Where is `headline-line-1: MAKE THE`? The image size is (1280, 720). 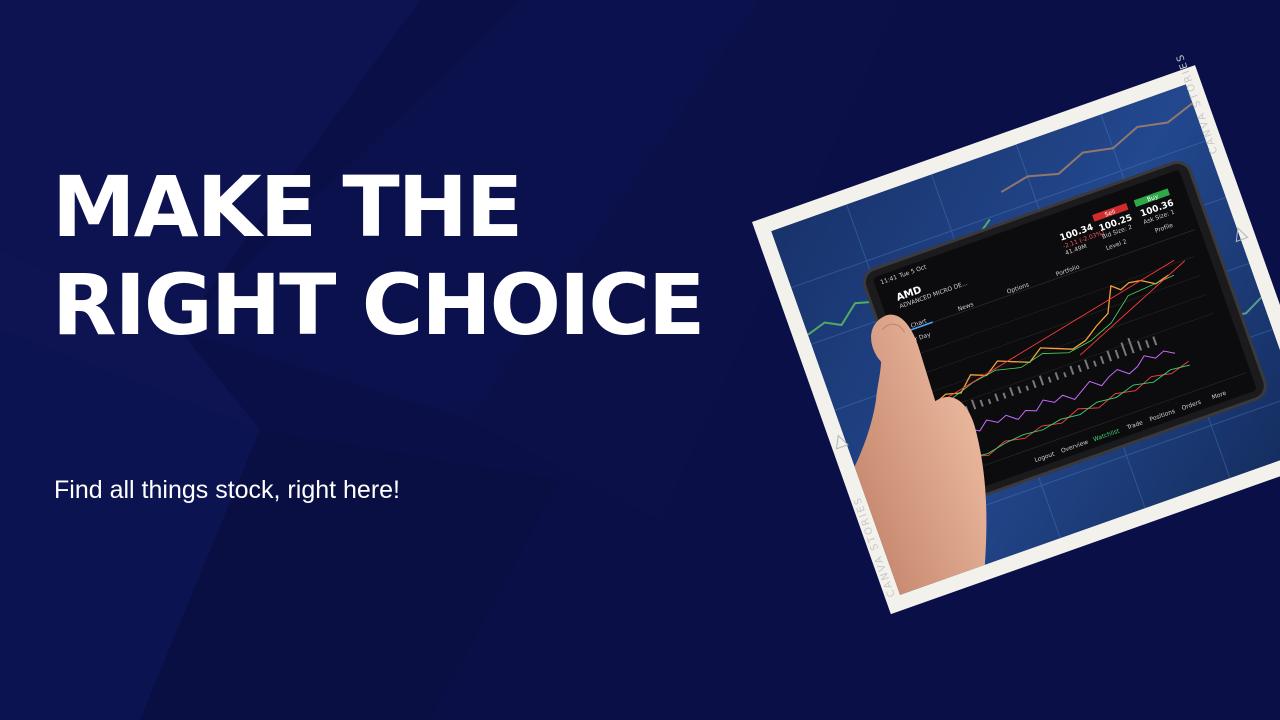
headline-line-1: MAKE THE is located at coordinates (287, 207).